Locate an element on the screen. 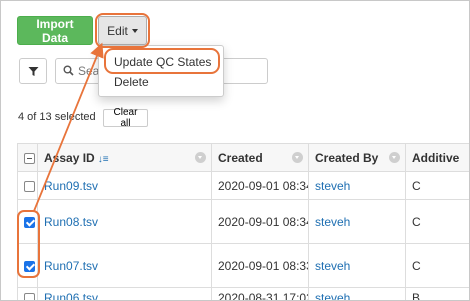 This screenshot has width=470, height=301. column-header-created: Created is located at coordinates (260, 157).